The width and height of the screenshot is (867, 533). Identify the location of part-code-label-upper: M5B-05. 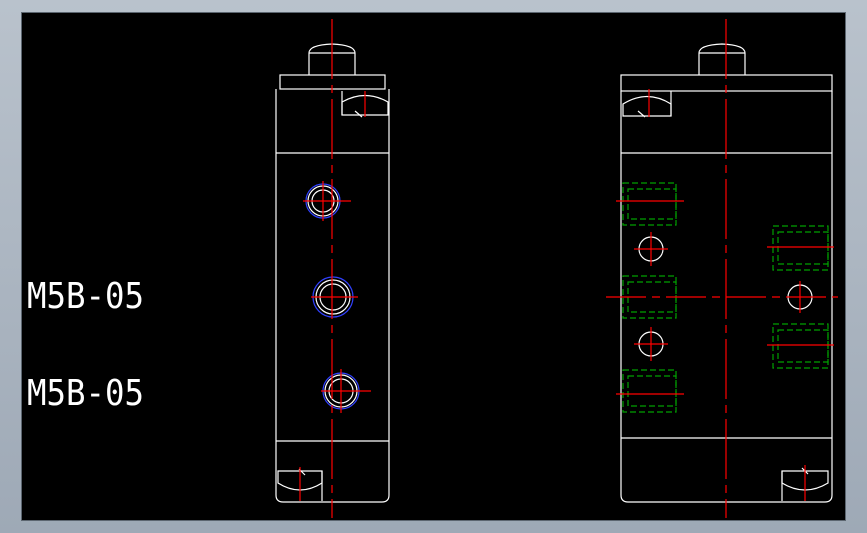
(85, 296).